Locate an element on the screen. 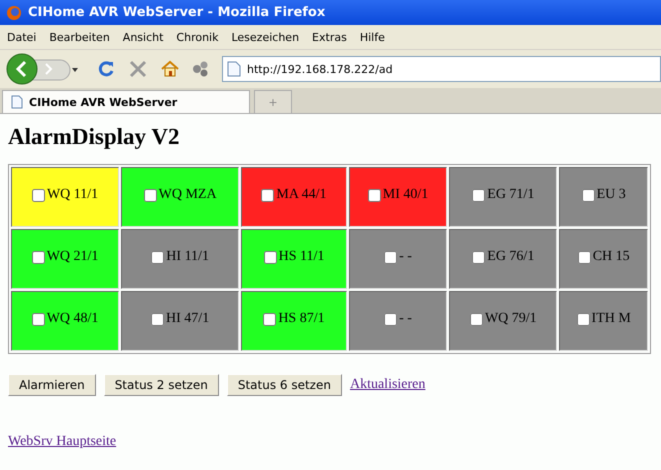 The height and width of the screenshot is (470, 661). cell-label: MI 40/1 is located at coordinates (405, 195).